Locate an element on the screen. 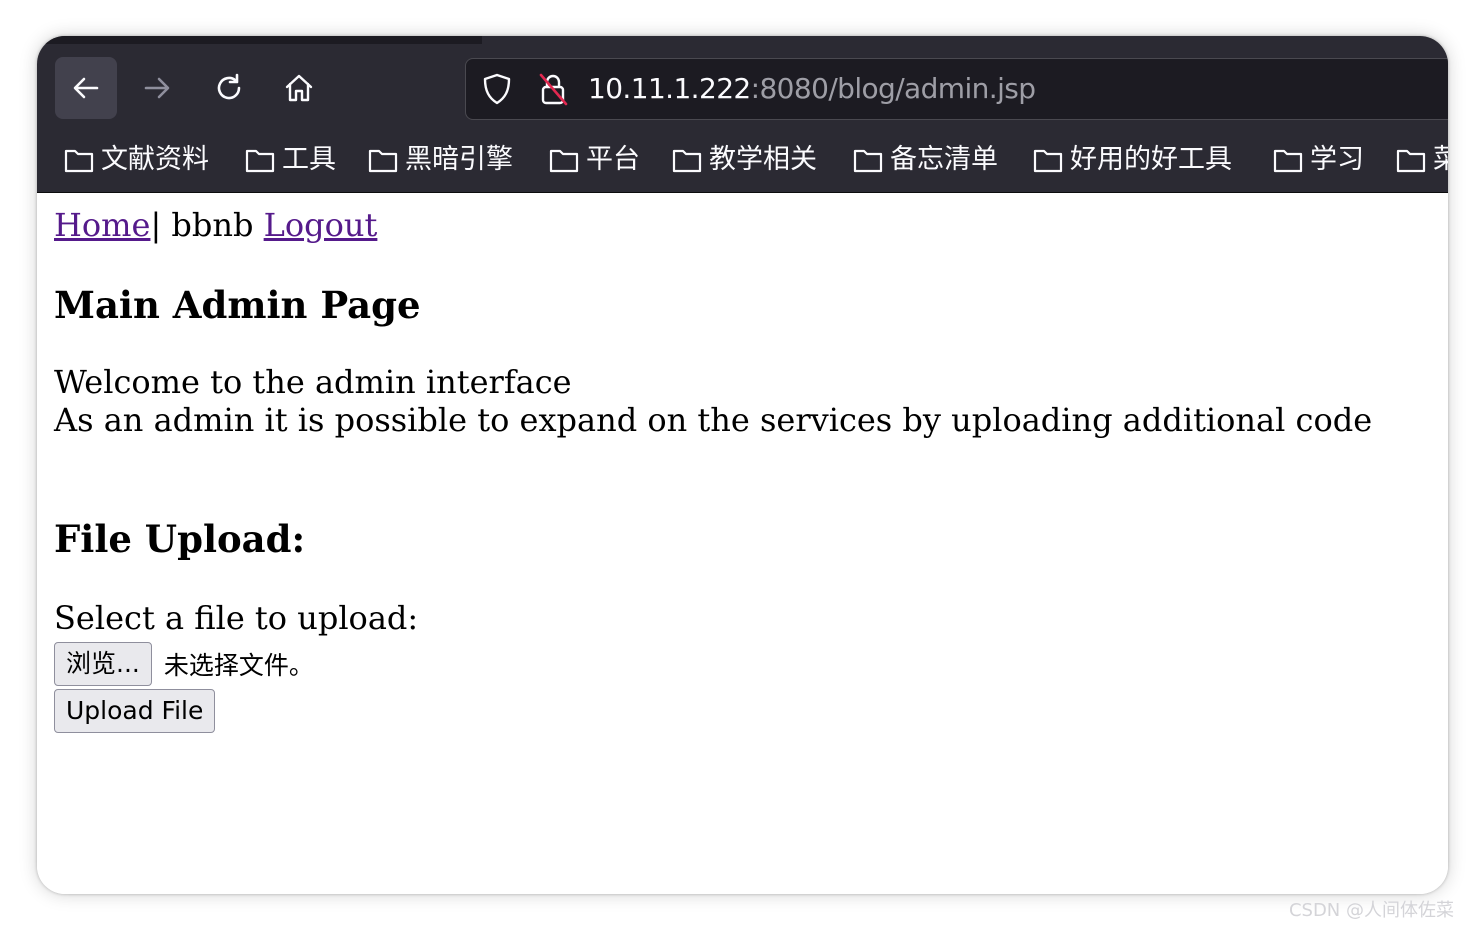 This screenshot has height=930, width=1484. bookmark-folder: 黑暗引擎 is located at coordinates (440, 160).